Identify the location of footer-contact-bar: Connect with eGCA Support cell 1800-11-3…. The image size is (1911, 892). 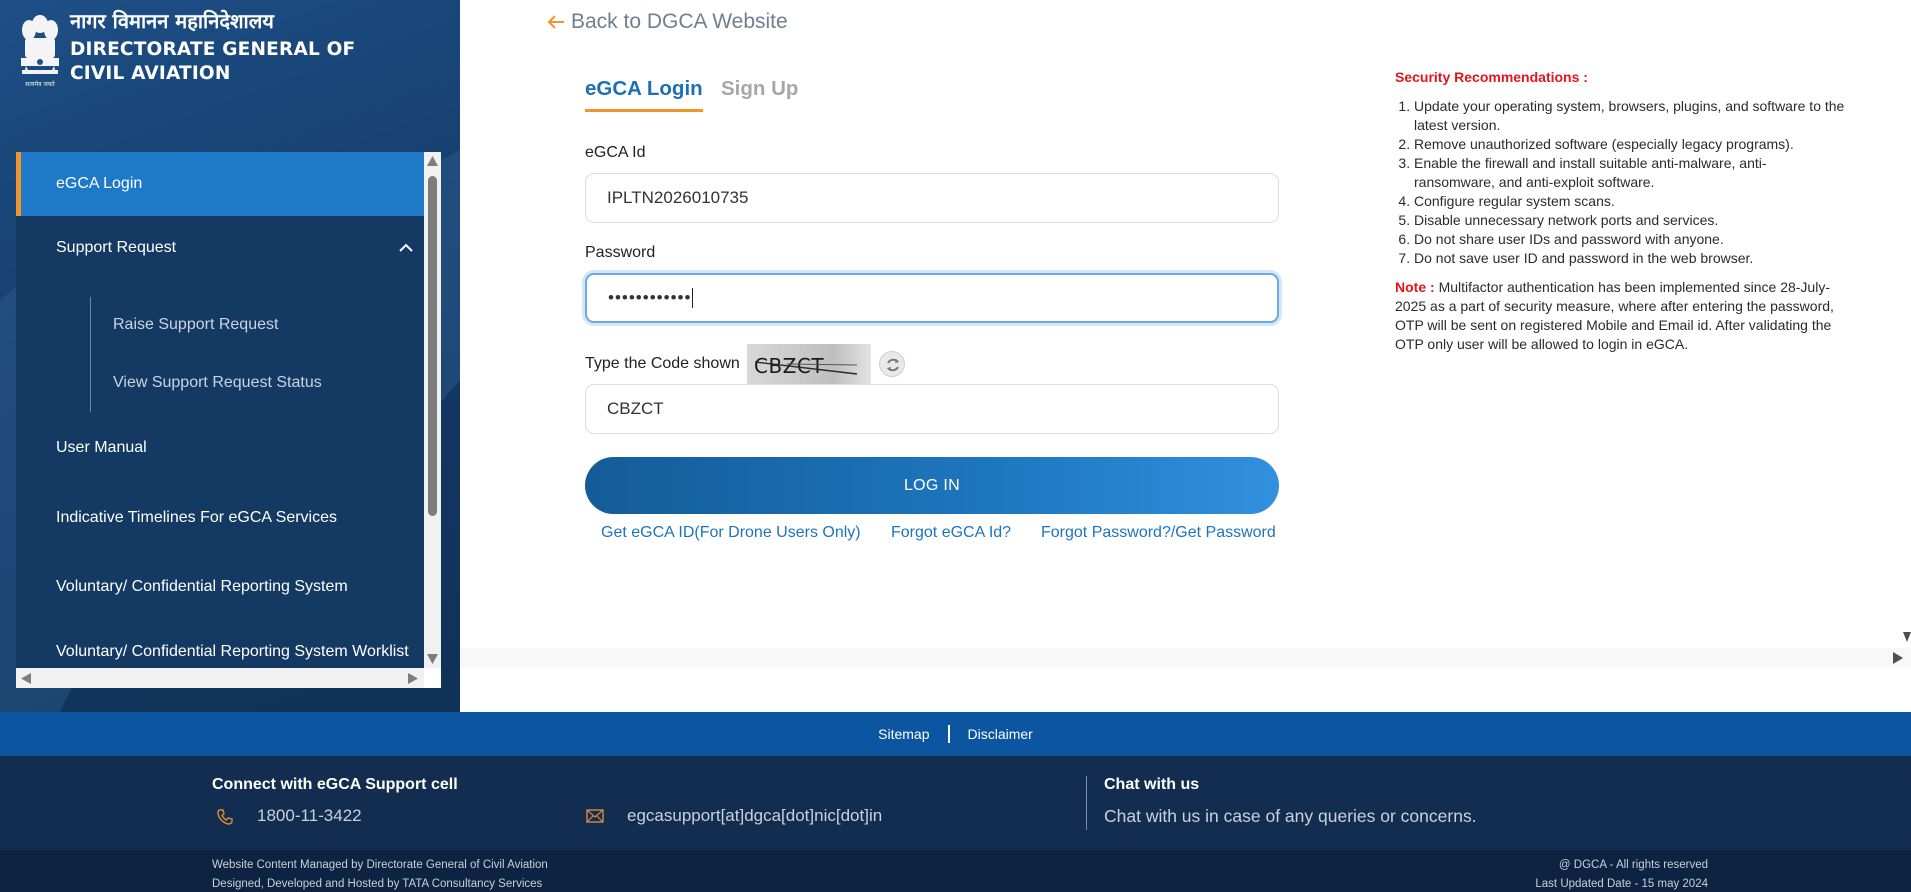
(955, 803).